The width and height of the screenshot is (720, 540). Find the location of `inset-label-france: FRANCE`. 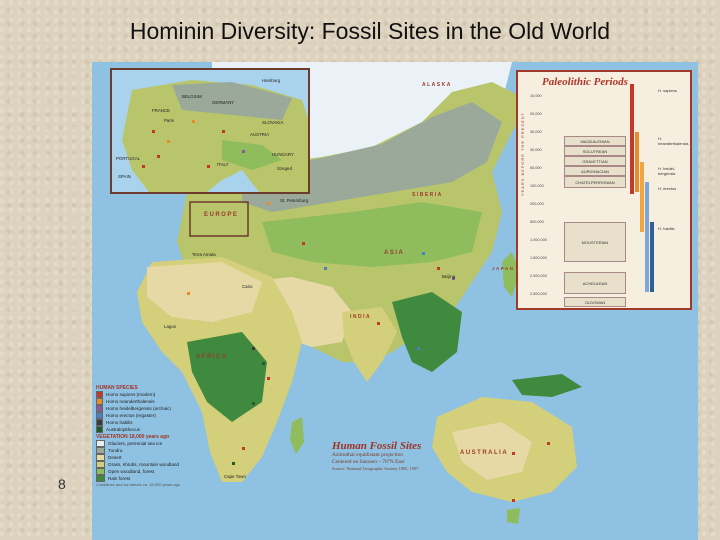

inset-label-france: FRANCE is located at coordinates (161, 110).